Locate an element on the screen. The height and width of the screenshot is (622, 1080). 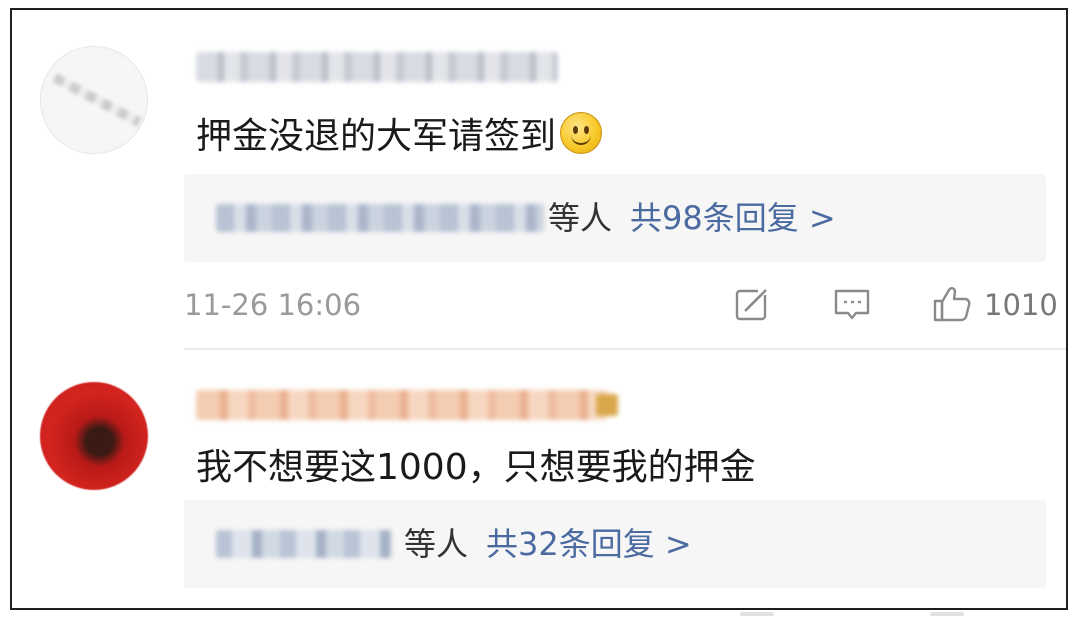
reply-summary: 等人 共32条回复 > is located at coordinates (615, 544).